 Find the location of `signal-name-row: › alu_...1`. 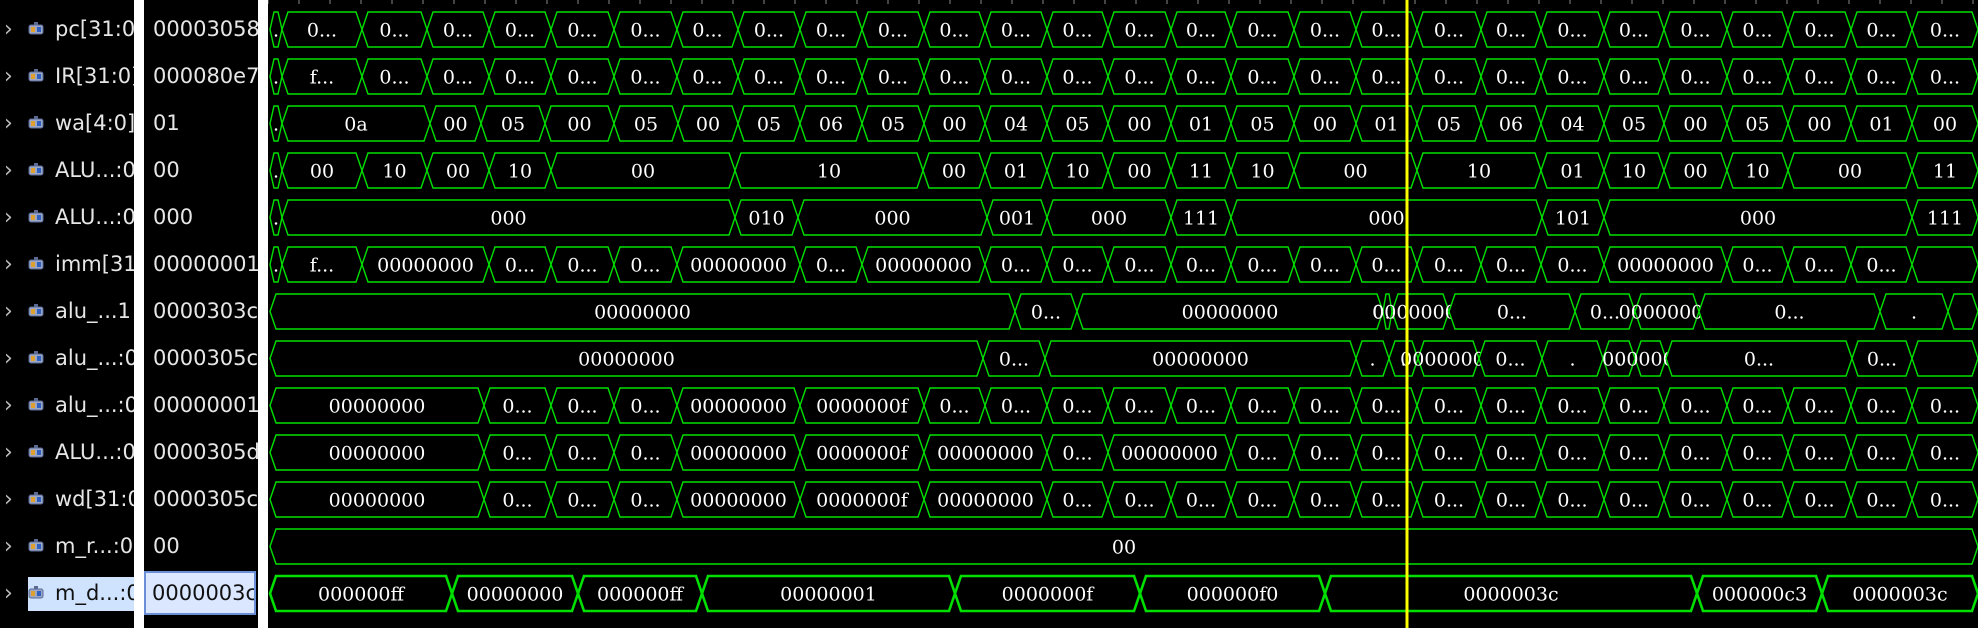

signal-name-row: › alu_...1 is located at coordinates (67, 311).